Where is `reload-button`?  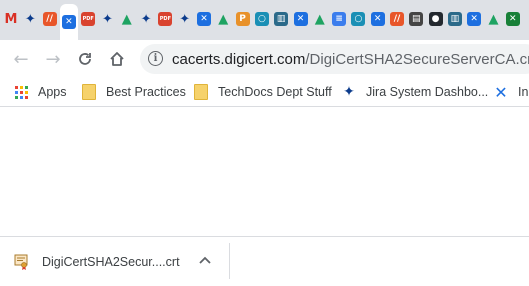 reload-button is located at coordinates (85, 59).